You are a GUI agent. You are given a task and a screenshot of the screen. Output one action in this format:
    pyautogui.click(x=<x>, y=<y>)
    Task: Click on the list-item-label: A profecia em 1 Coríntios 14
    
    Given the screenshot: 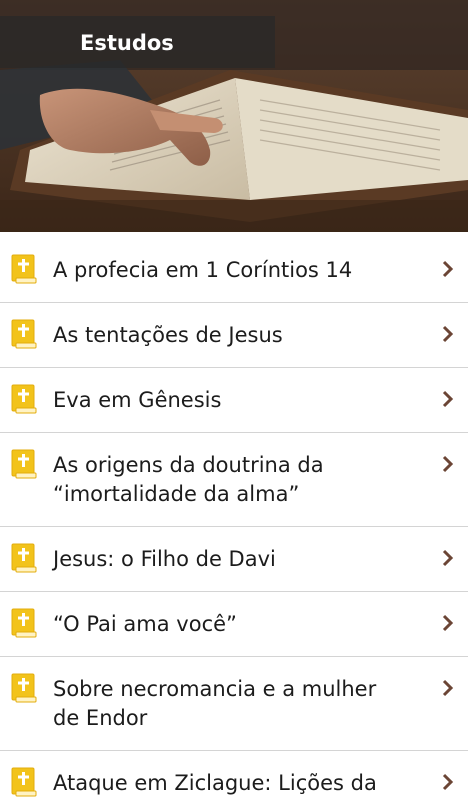 What is the action you would take?
    pyautogui.click(x=203, y=270)
    